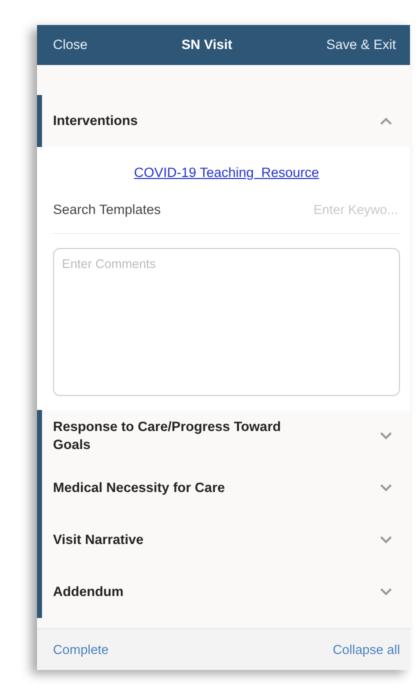 The image size is (419, 688). I want to click on screen-title: SN Visit, so click(206, 45).